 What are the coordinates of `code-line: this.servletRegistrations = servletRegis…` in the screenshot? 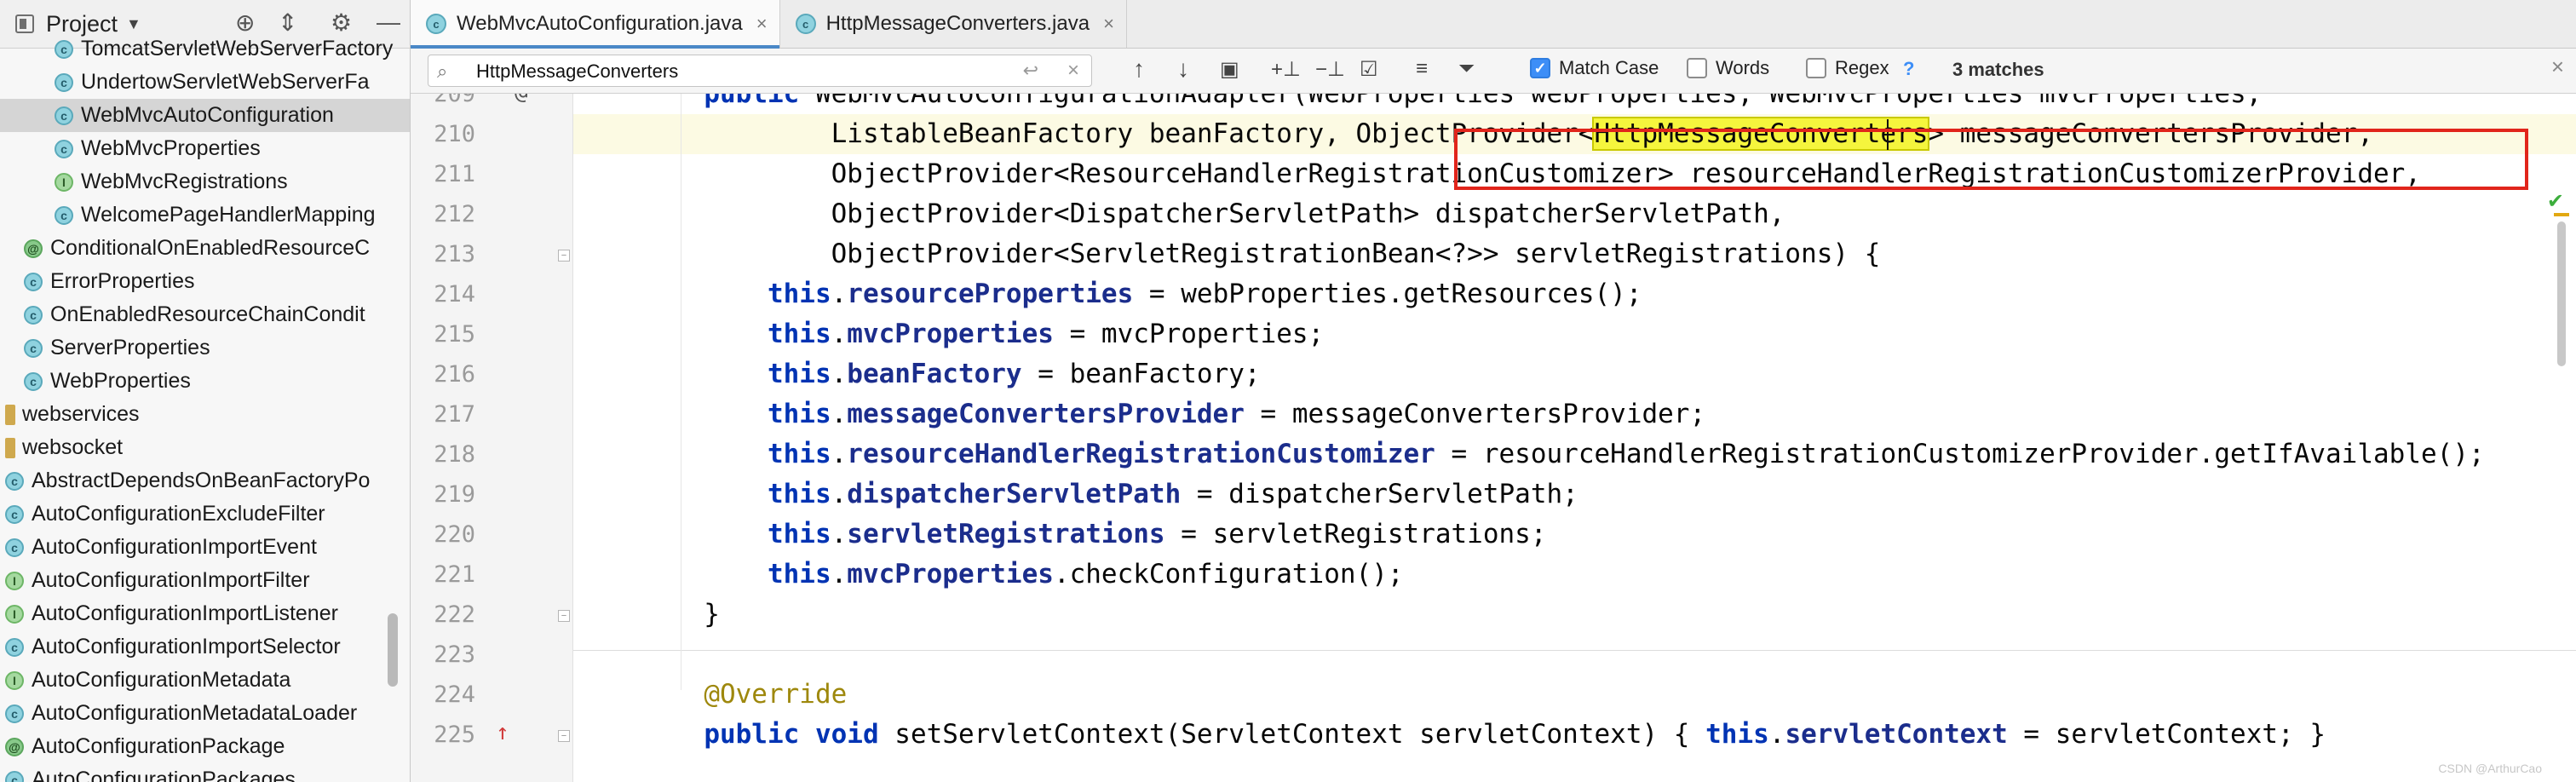 It's located at (1575, 535).